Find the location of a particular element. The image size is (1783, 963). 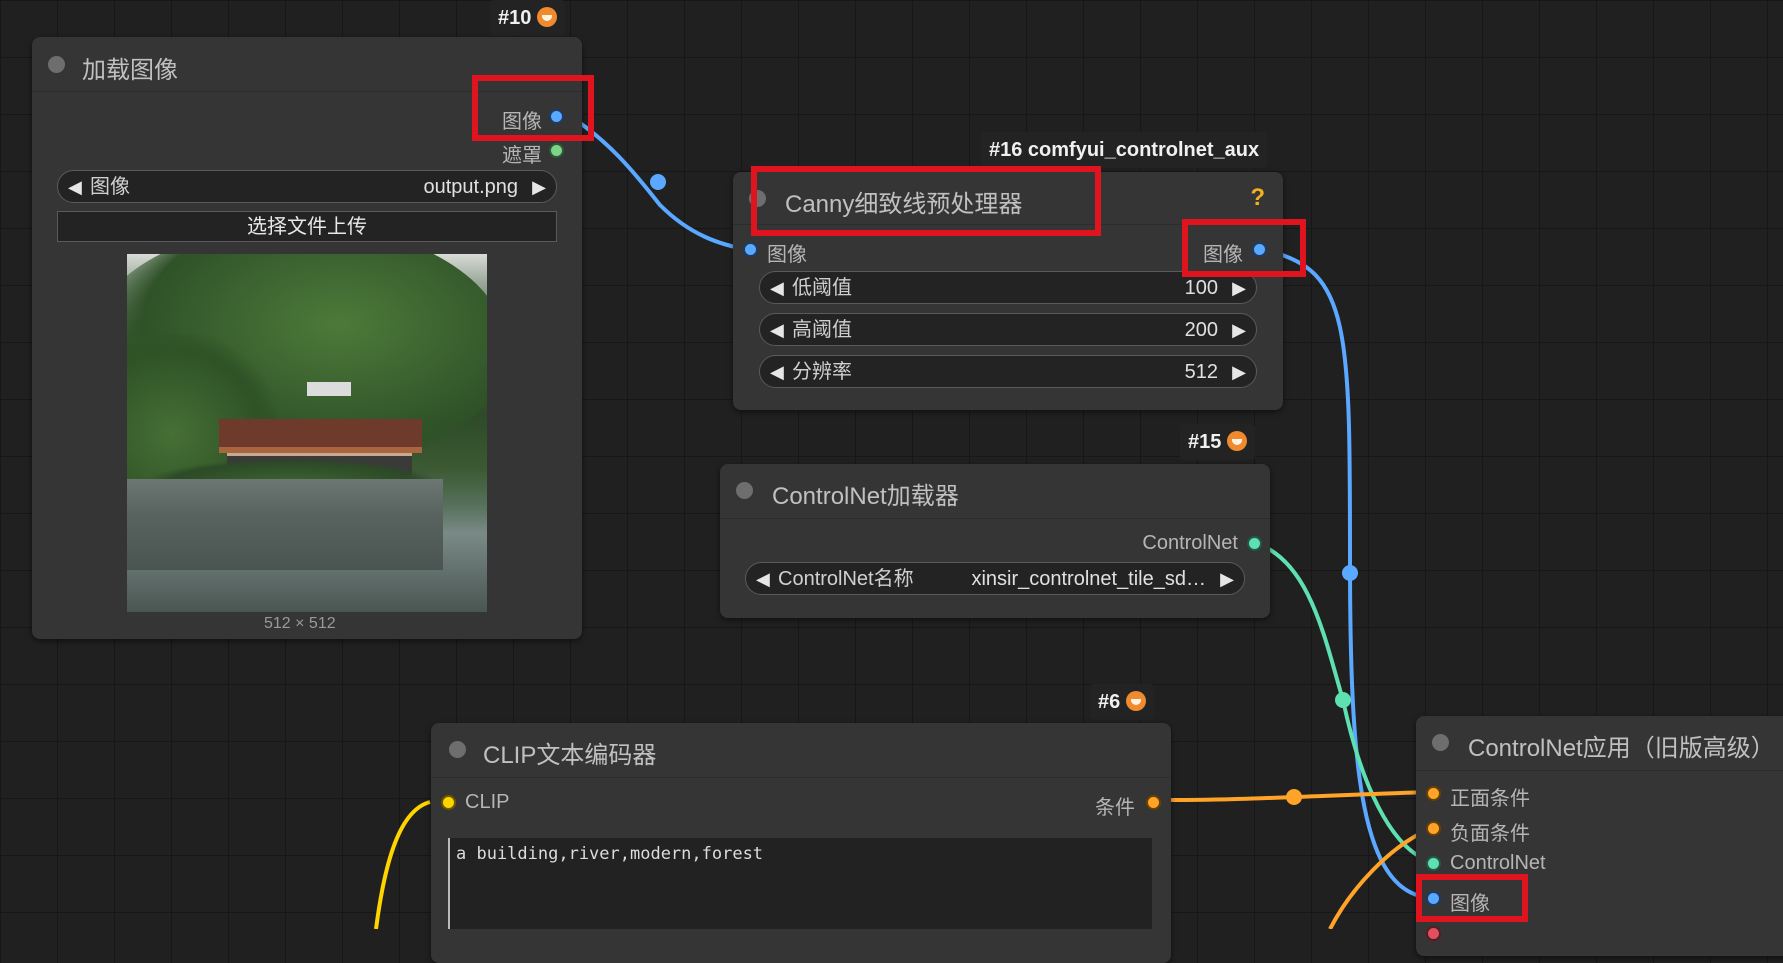

input-label-image: 图像 is located at coordinates (787, 255).